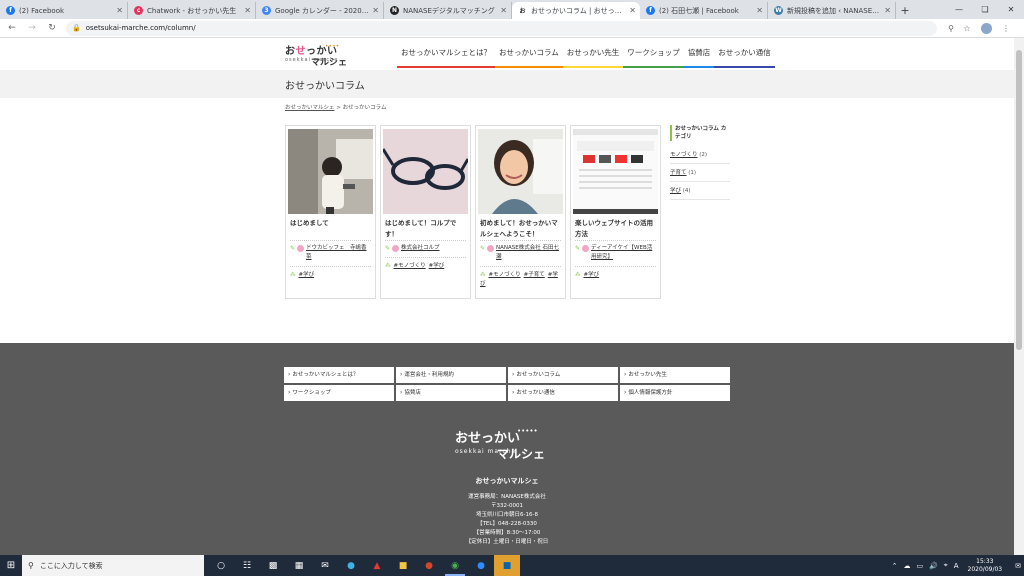 The height and width of the screenshot is (576, 1024). I want to click on lock-icon: 🔒, so click(76, 28).